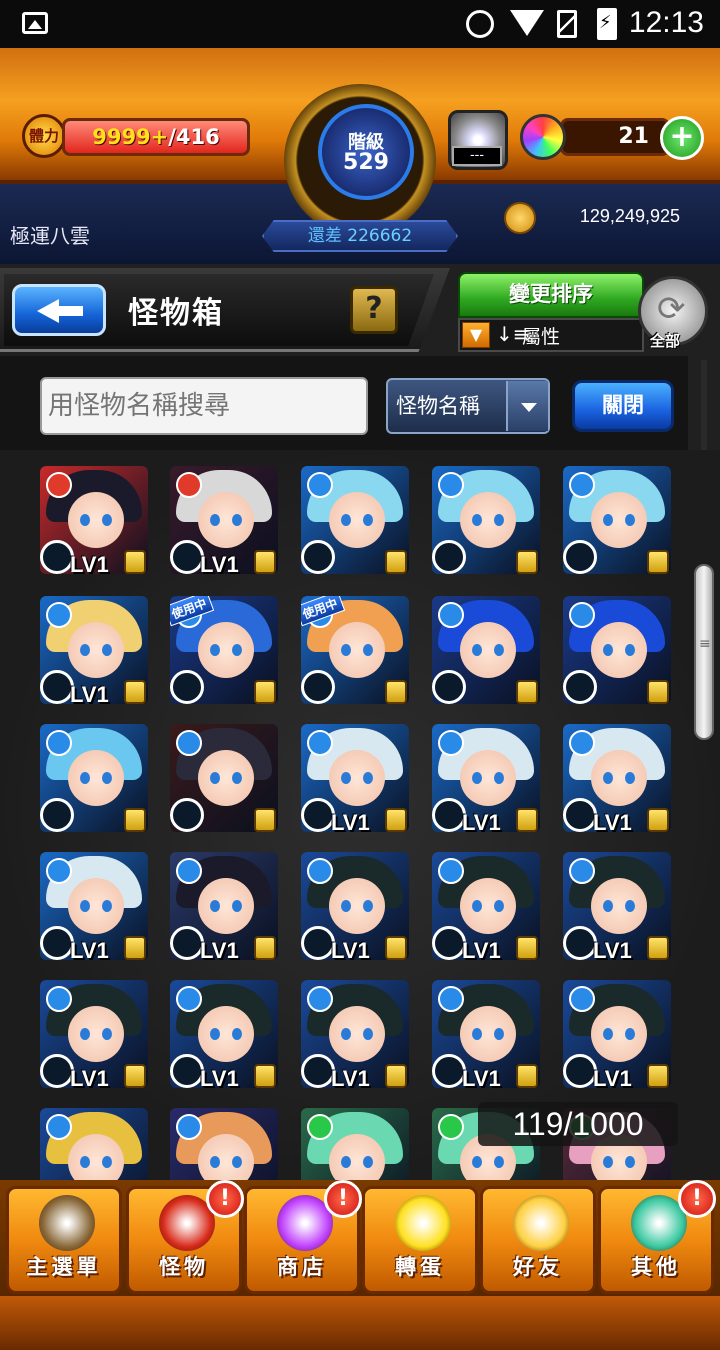 Image resolution: width=720 pixels, height=1350 pixels. Describe the element at coordinates (476, 335) in the screenshot. I see `filter-icon: ▼` at that location.